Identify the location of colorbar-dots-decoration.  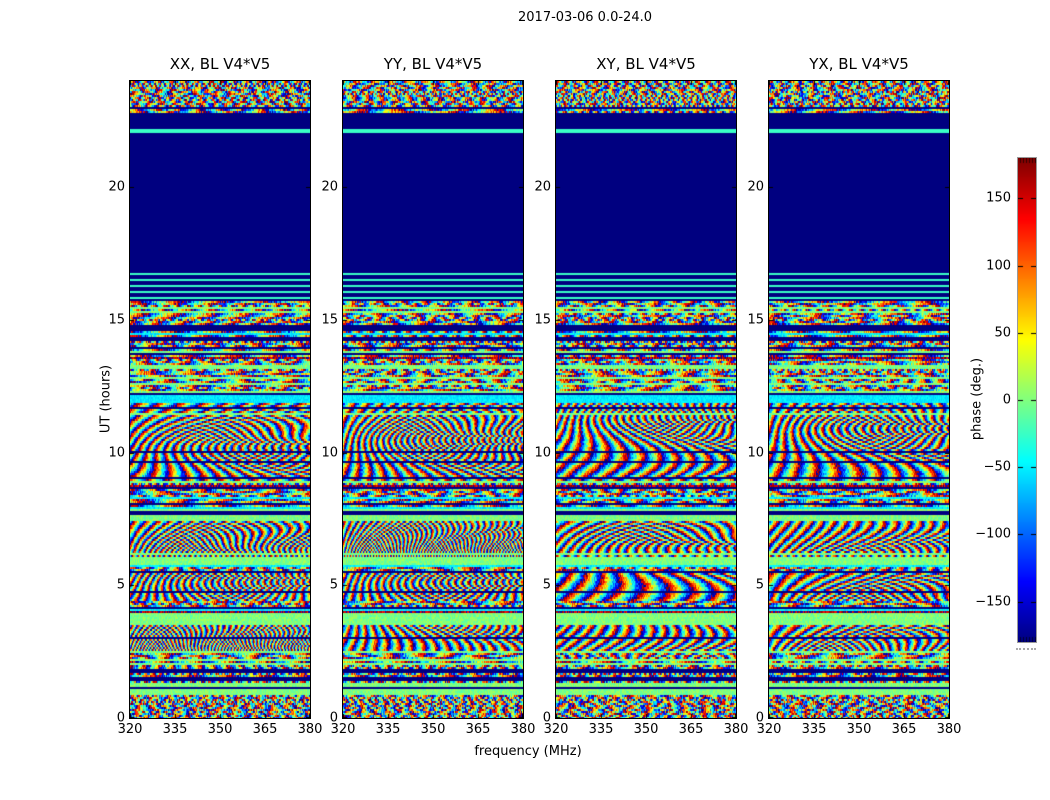
(1026, 649).